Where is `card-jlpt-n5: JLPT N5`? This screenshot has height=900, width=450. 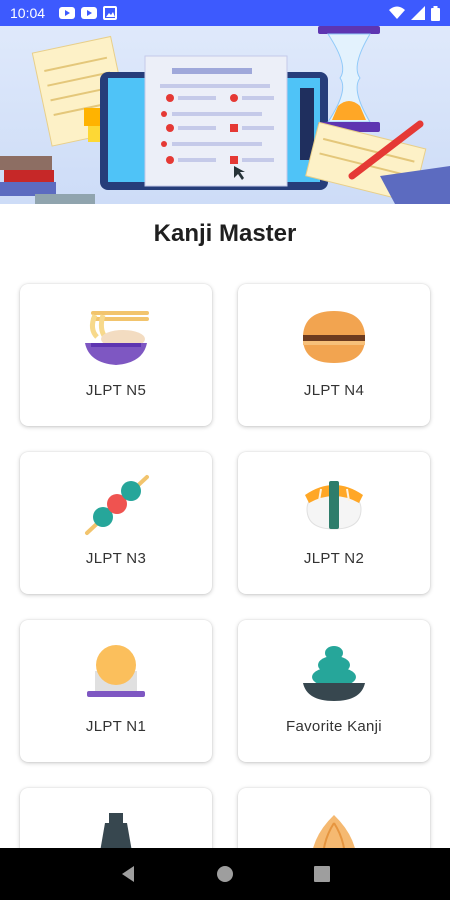 card-jlpt-n5: JLPT N5 is located at coordinates (116, 355).